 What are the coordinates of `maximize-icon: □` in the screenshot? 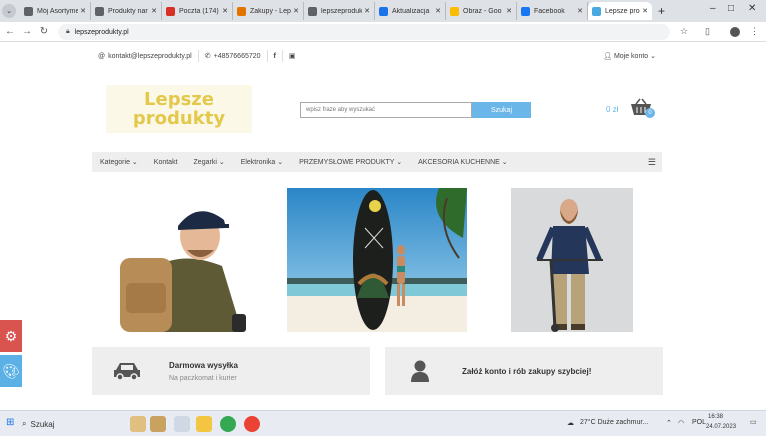 It's located at (731, 8).